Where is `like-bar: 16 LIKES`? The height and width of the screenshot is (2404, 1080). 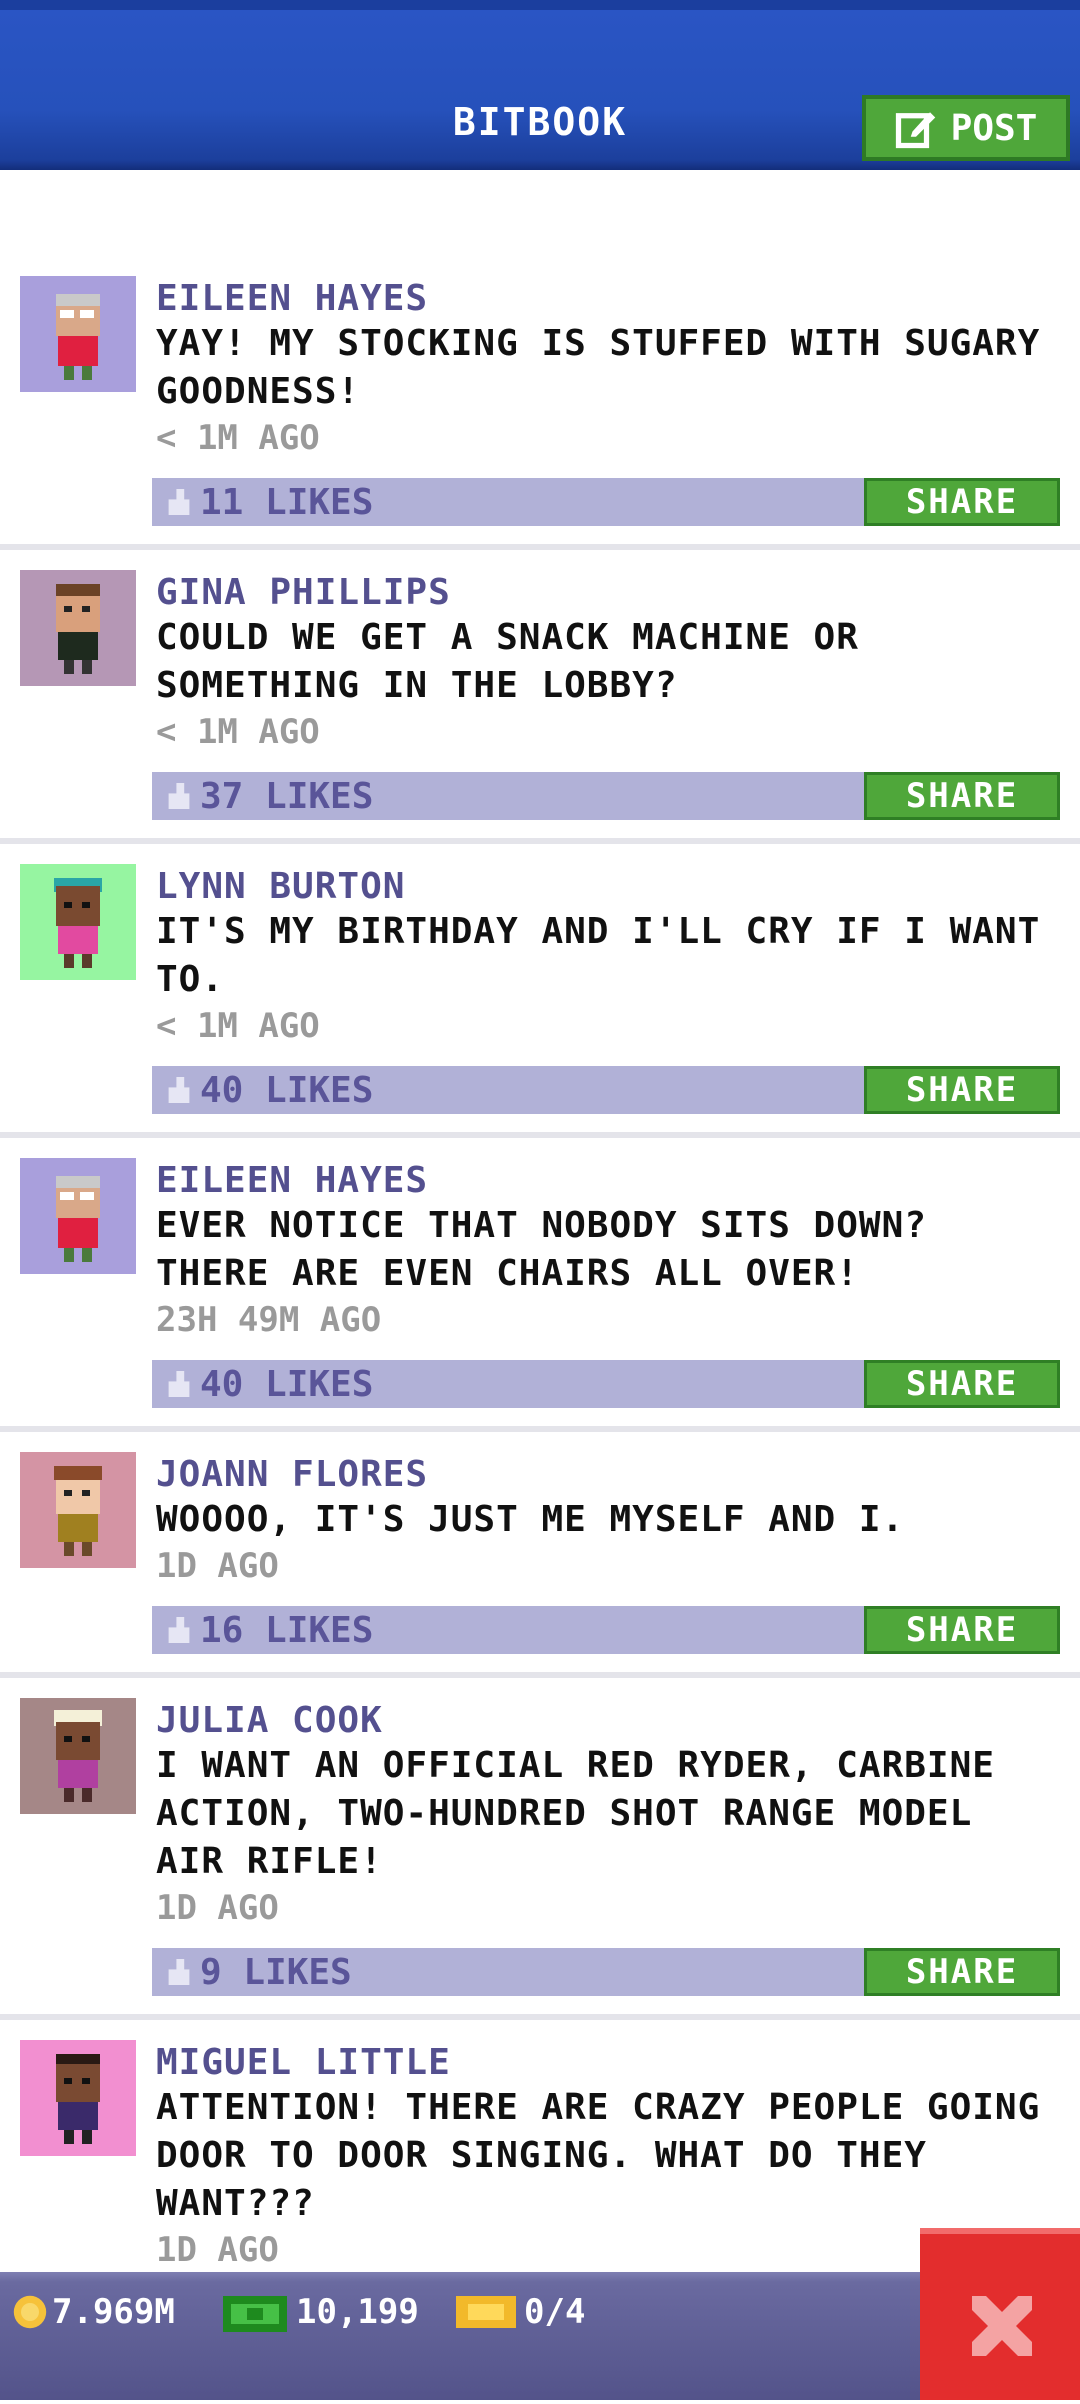 like-bar: 16 LIKES is located at coordinates (509, 1630).